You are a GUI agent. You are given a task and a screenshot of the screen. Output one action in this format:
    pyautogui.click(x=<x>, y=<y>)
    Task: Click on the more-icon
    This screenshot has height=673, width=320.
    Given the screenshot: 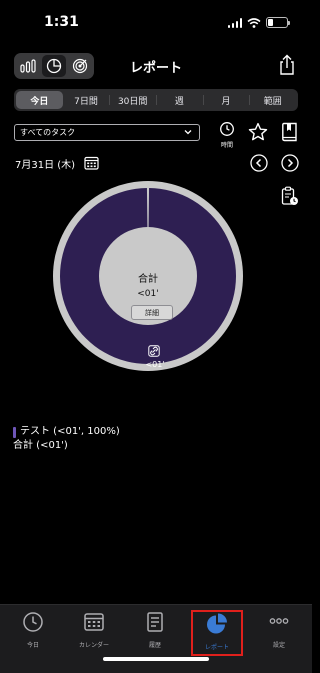 What is the action you would take?
    pyautogui.click(x=279, y=621)
    